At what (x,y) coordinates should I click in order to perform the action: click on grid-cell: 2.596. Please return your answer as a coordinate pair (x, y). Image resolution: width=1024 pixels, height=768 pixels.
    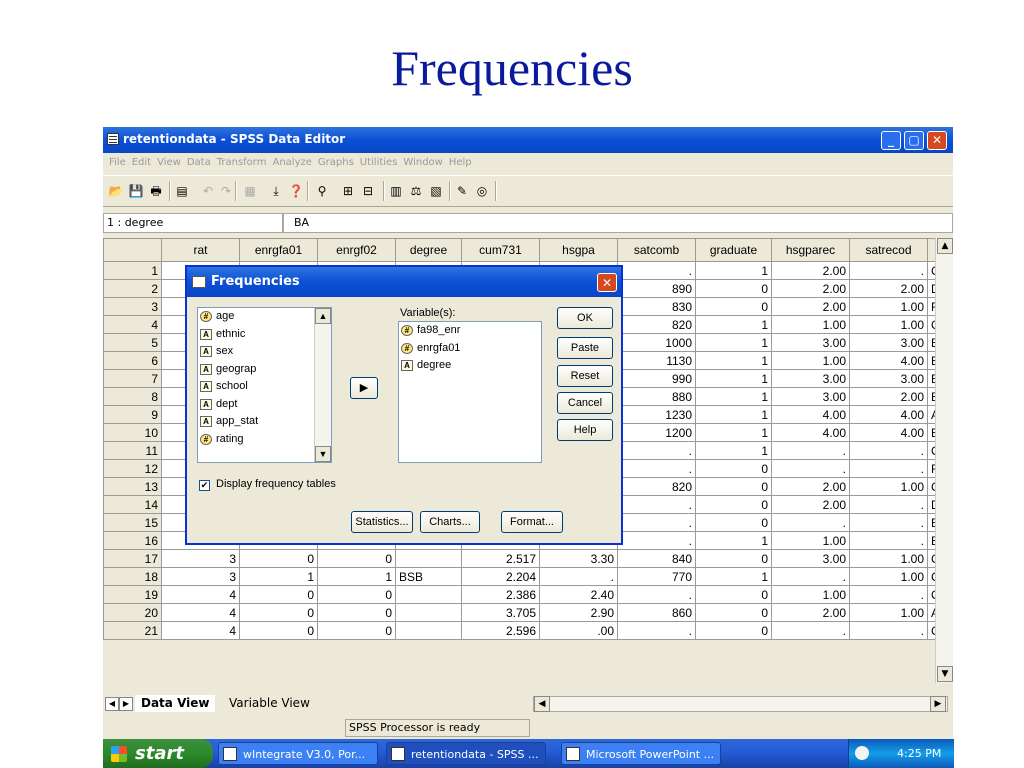
    Looking at the image, I should click on (500, 630).